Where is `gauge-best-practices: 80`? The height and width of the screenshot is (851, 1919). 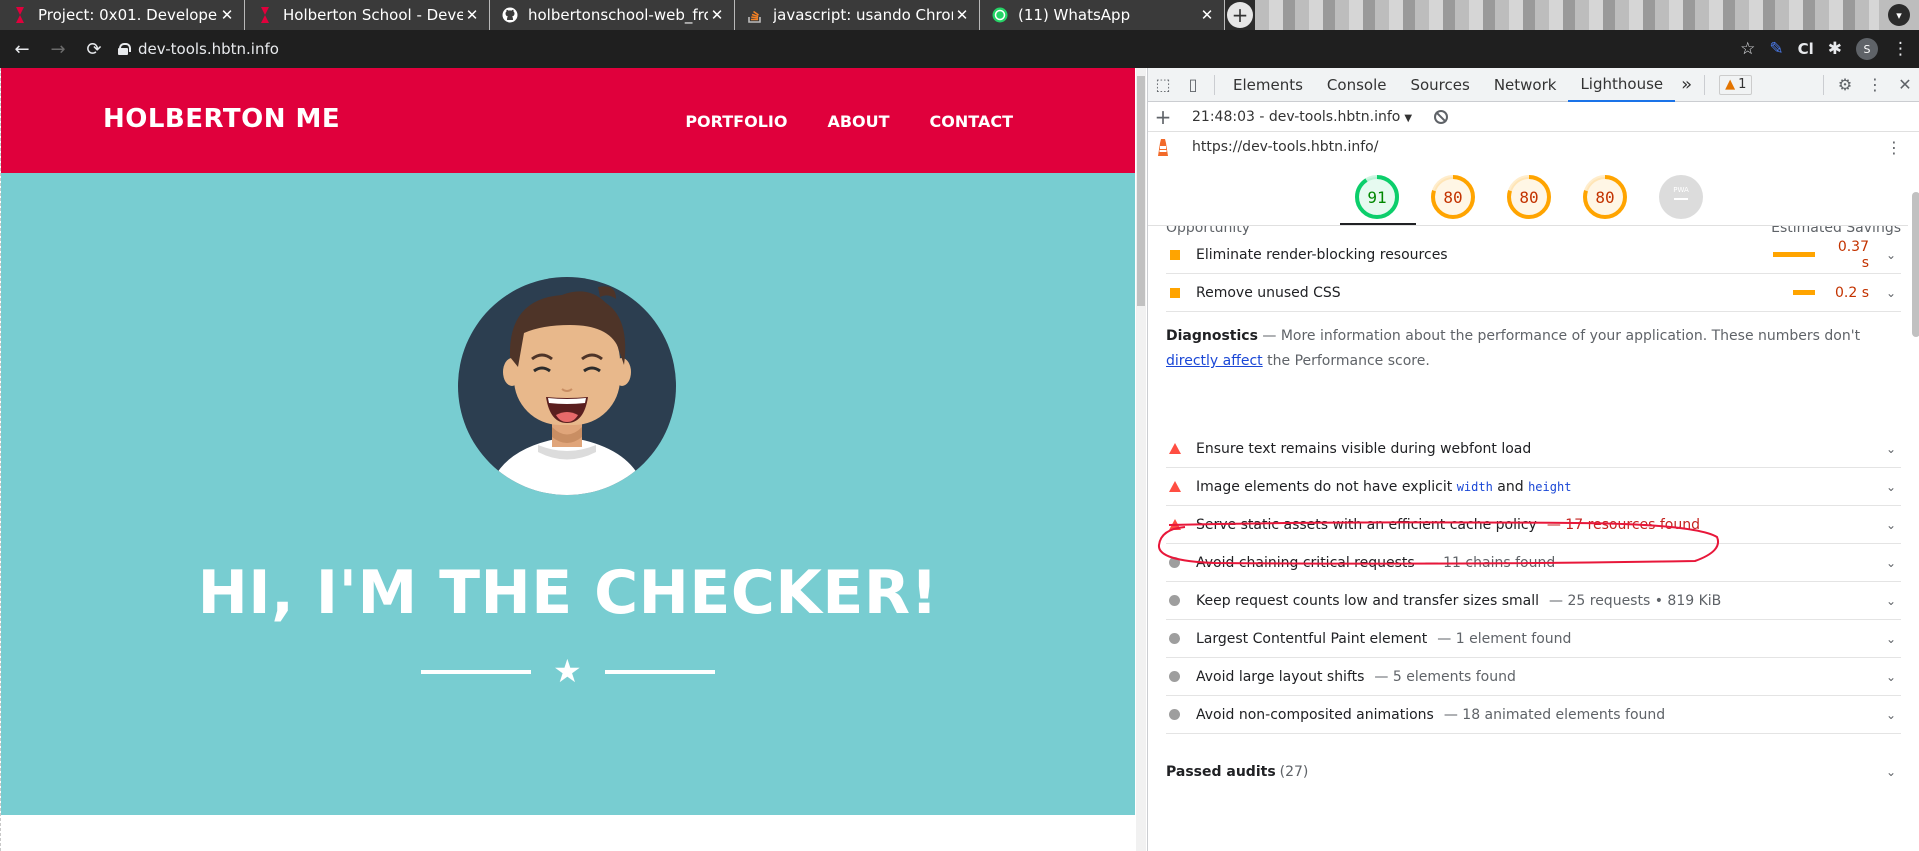
gauge-best-practices: 80 is located at coordinates (1529, 197).